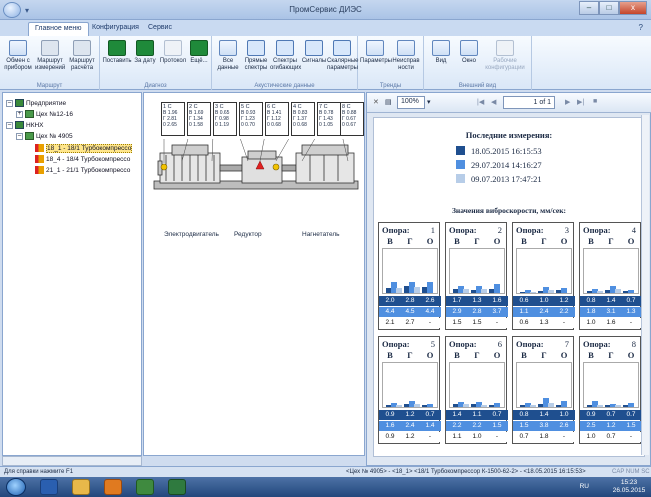 This screenshot has height=497, width=651. What do you see at coordinates (18, 56) in the screenshot?
I see `device-exchange-button: Обмен с прибором` at bounding box center [18, 56].